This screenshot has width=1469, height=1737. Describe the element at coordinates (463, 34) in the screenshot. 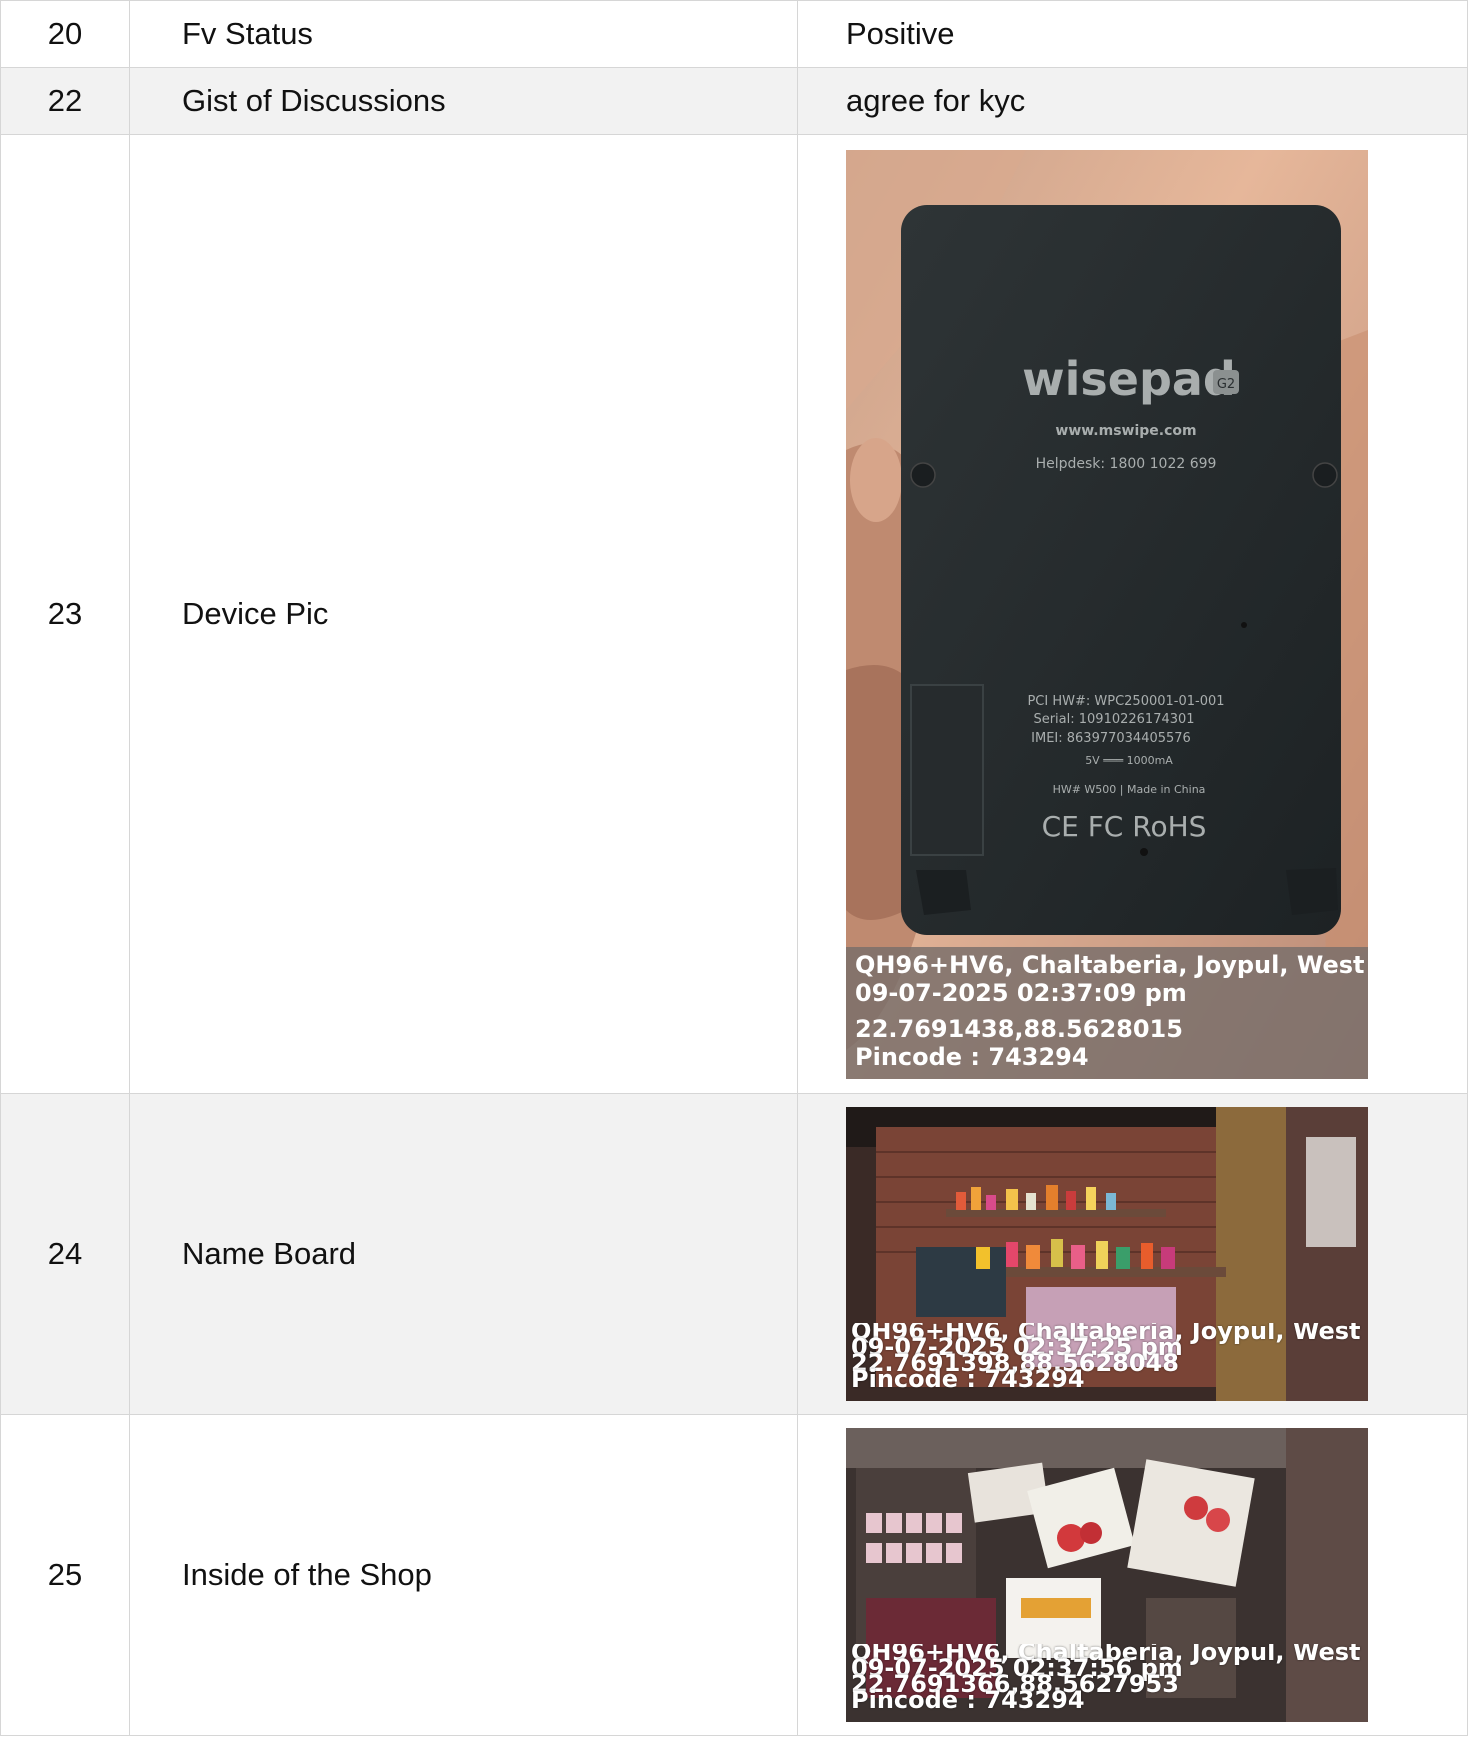

I see `row-label: Fv Status` at that location.